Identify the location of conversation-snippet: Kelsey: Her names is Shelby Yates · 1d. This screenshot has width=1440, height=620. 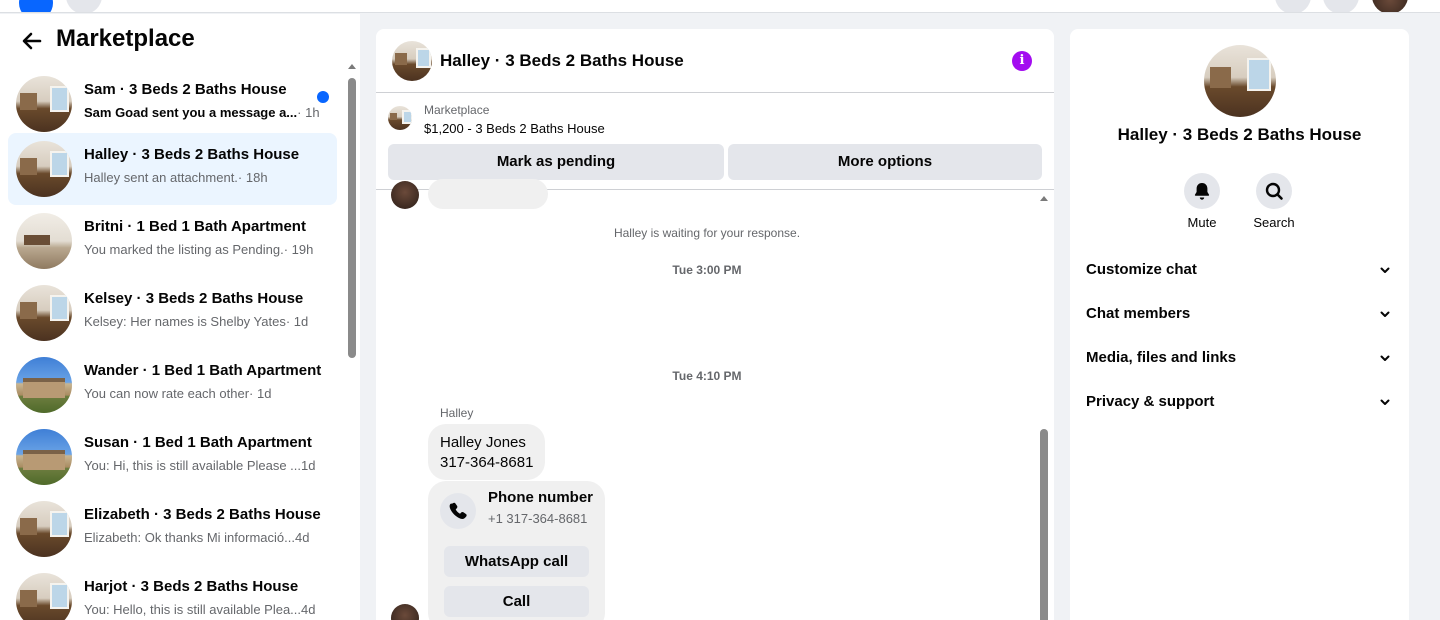
(196, 321).